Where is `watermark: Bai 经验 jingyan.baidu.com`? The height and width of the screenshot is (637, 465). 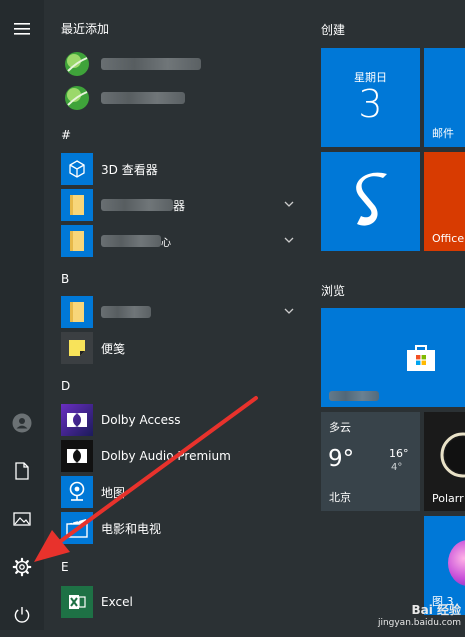
watermark: Bai 经验 jingyan.baidu.com is located at coordinates (419, 614).